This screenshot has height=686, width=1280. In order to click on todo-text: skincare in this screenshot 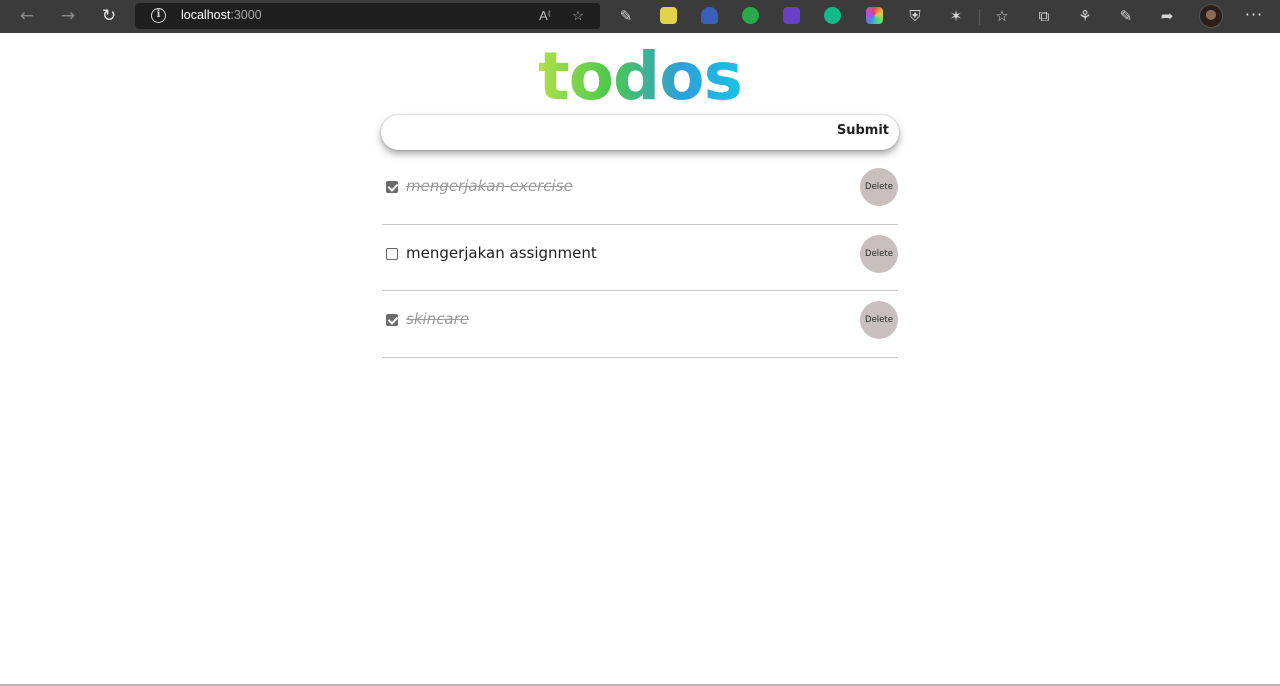, I will do `click(438, 319)`.